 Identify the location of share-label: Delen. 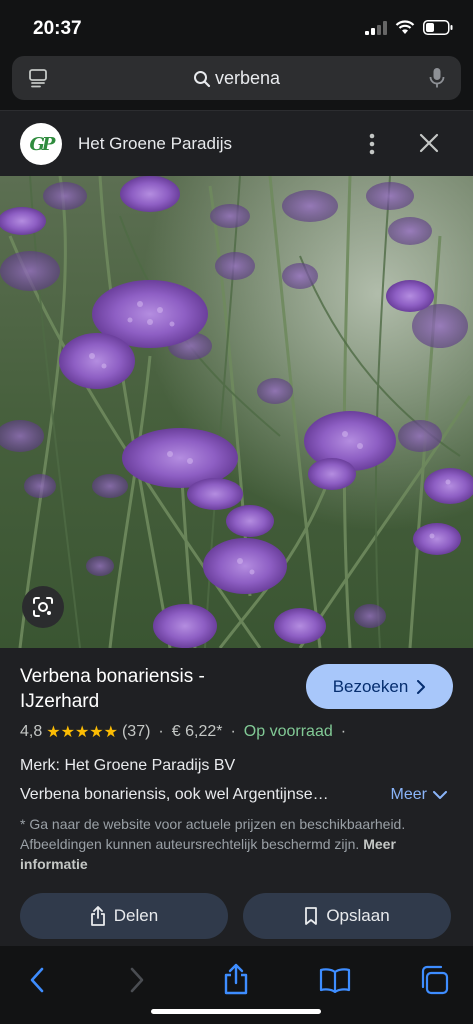
(136, 915).